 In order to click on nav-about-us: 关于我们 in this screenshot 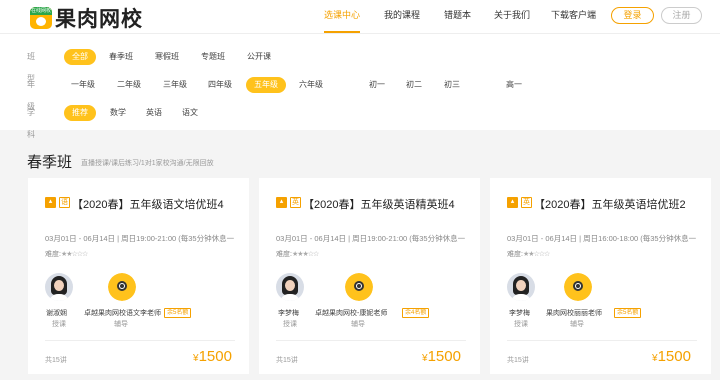, I will do `click(512, 16)`.